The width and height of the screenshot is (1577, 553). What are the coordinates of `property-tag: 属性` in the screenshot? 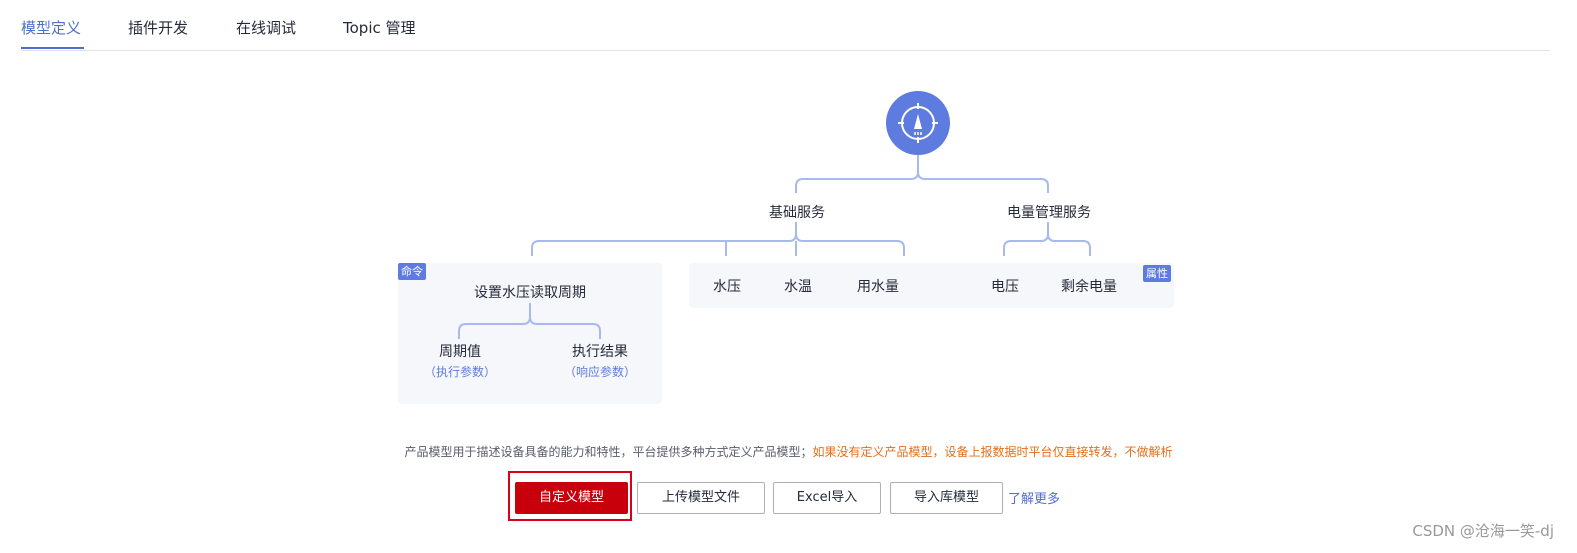 It's located at (1157, 273).